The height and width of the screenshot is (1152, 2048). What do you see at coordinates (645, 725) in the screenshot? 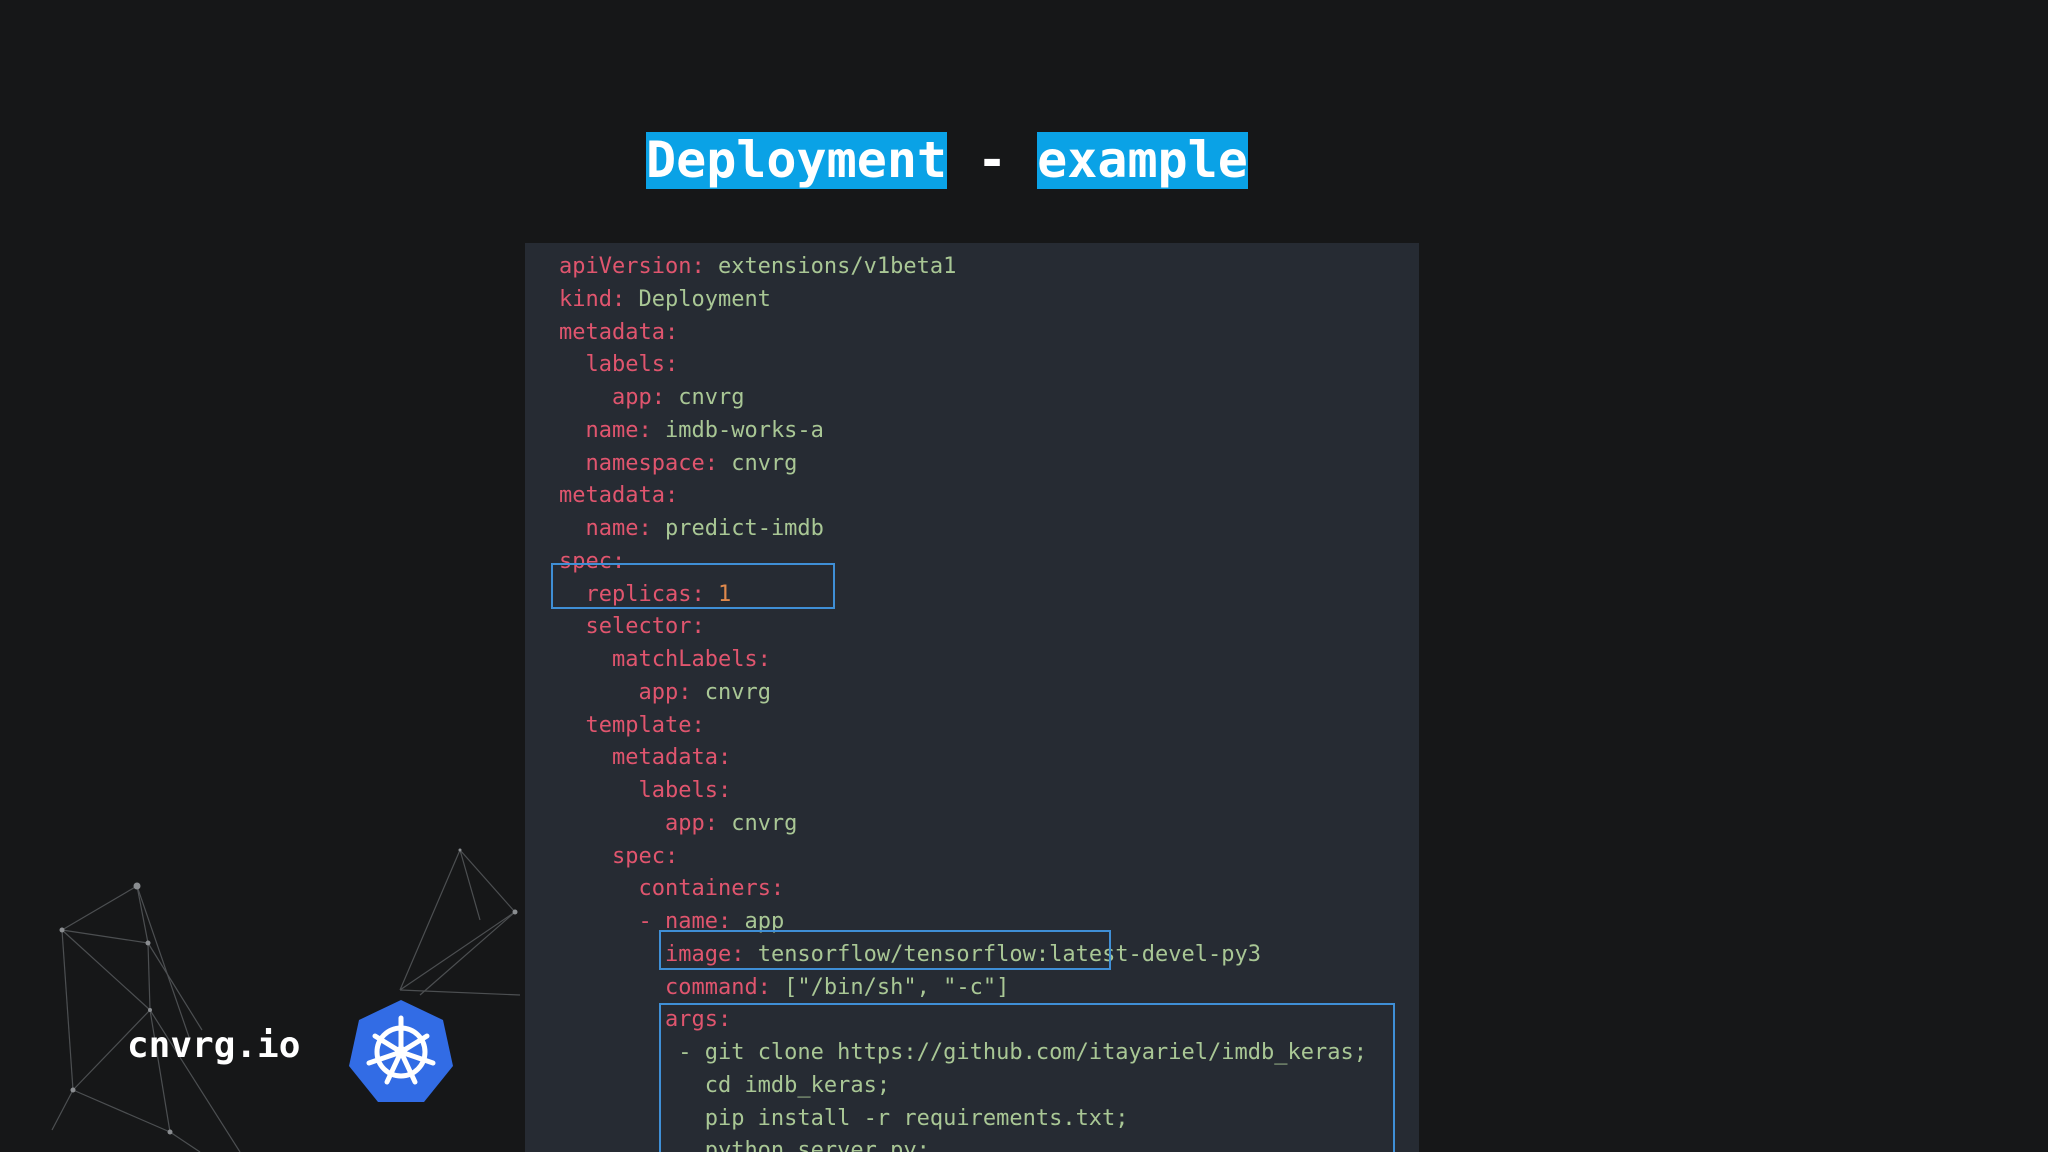
I see `code-key: template:` at bounding box center [645, 725].